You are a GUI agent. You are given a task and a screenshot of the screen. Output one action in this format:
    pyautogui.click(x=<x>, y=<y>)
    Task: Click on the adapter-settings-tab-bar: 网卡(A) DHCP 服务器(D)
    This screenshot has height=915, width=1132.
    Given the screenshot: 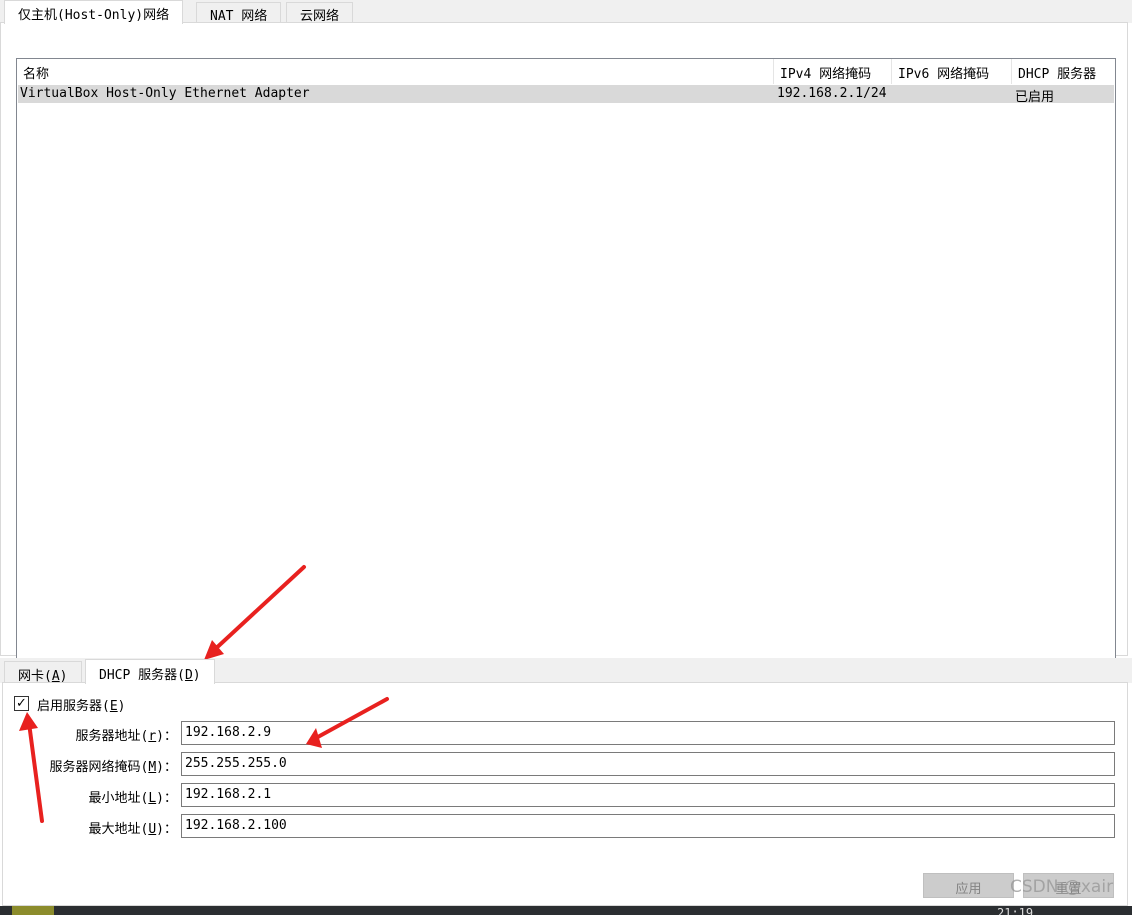 What is the action you would take?
    pyautogui.click(x=566, y=671)
    